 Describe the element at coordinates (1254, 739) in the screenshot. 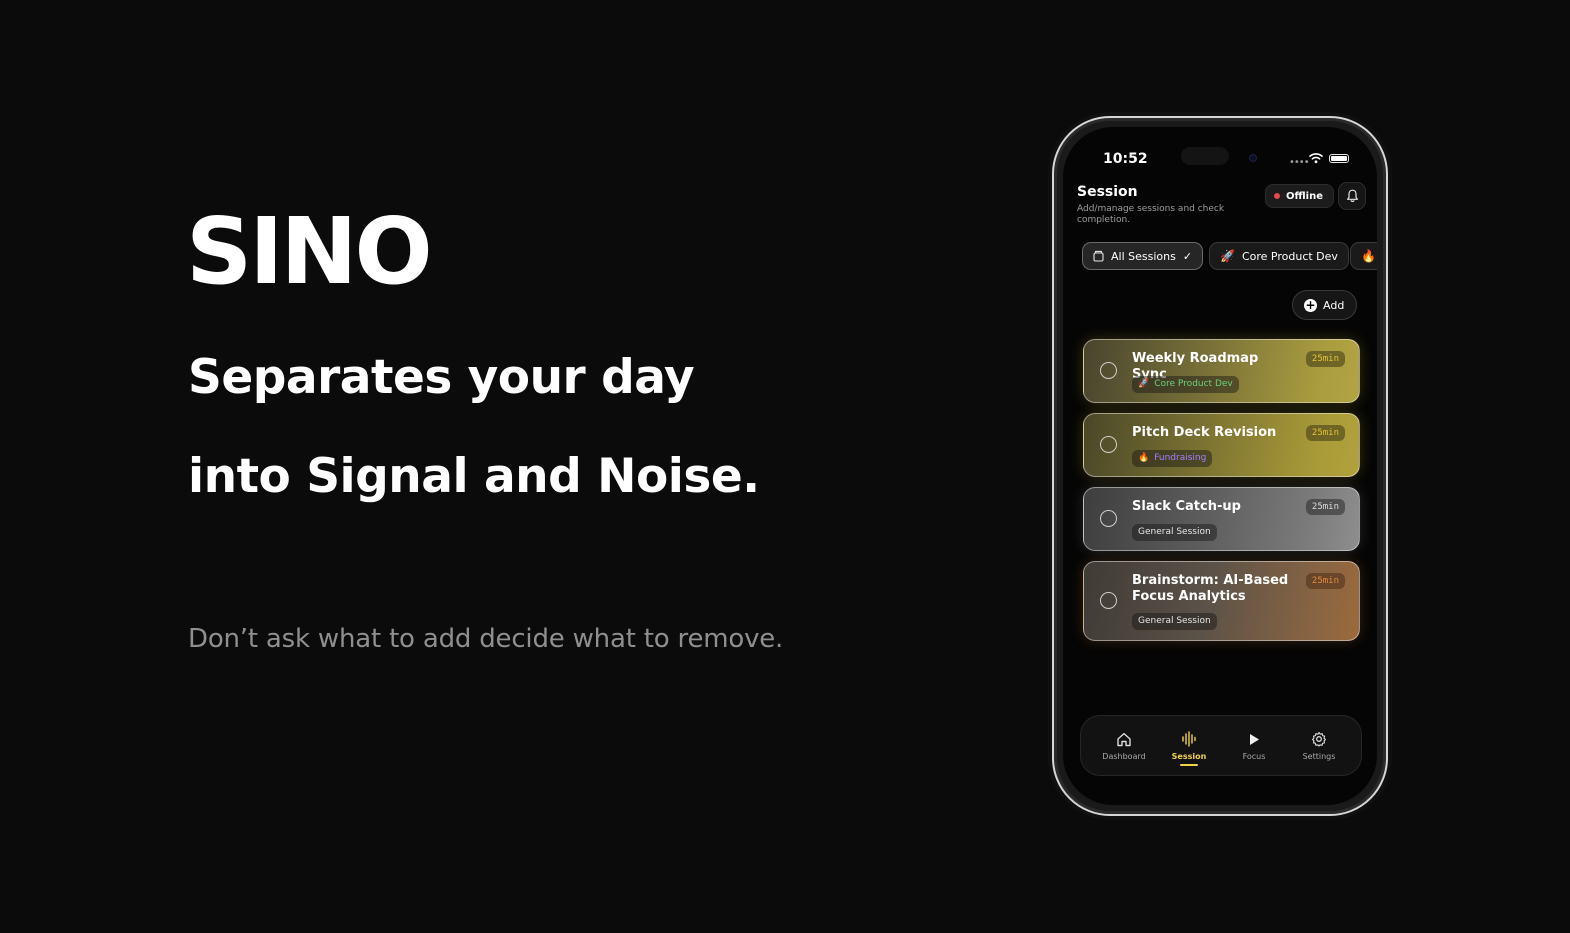

I see `play-icon` at that location.